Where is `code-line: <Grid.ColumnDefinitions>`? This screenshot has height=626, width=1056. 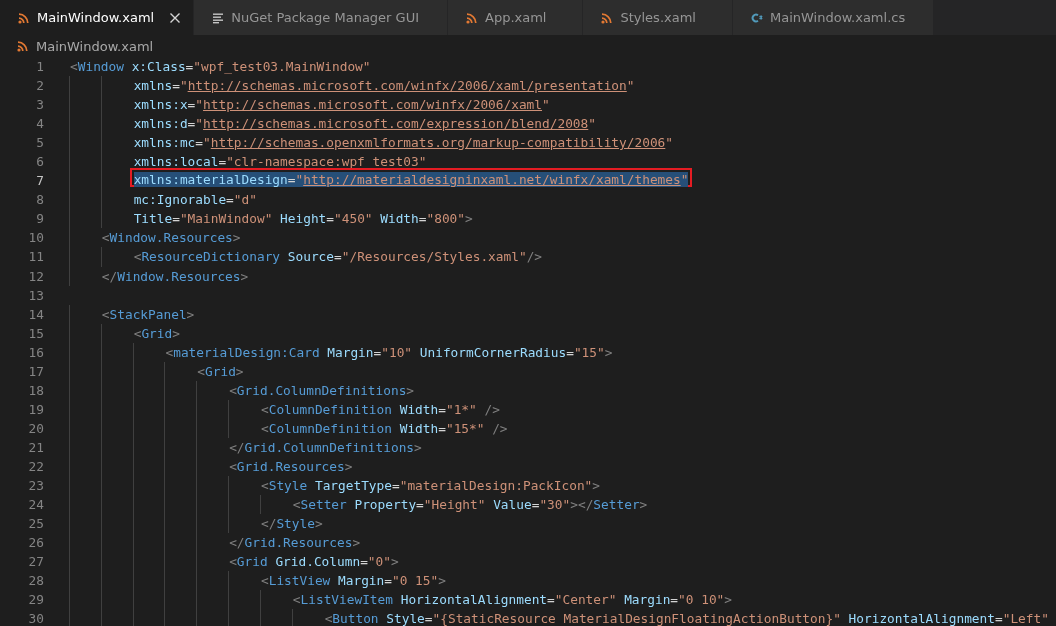
code-line: <Grid.ColumnDefinitions> is located at coordinates (322, 390).